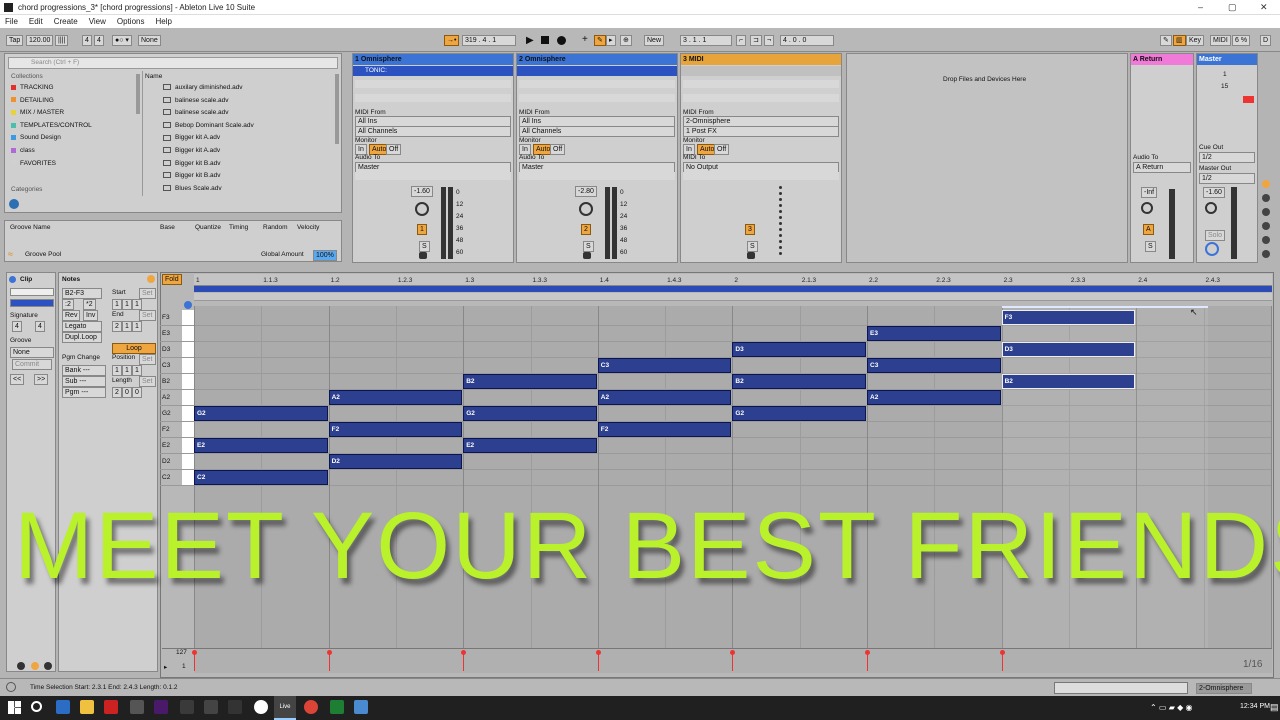 The image size is (1280, 720). Describe the element at coordinates (147, 359) in the screenshot. I see `position-set-button: Set` at that location.